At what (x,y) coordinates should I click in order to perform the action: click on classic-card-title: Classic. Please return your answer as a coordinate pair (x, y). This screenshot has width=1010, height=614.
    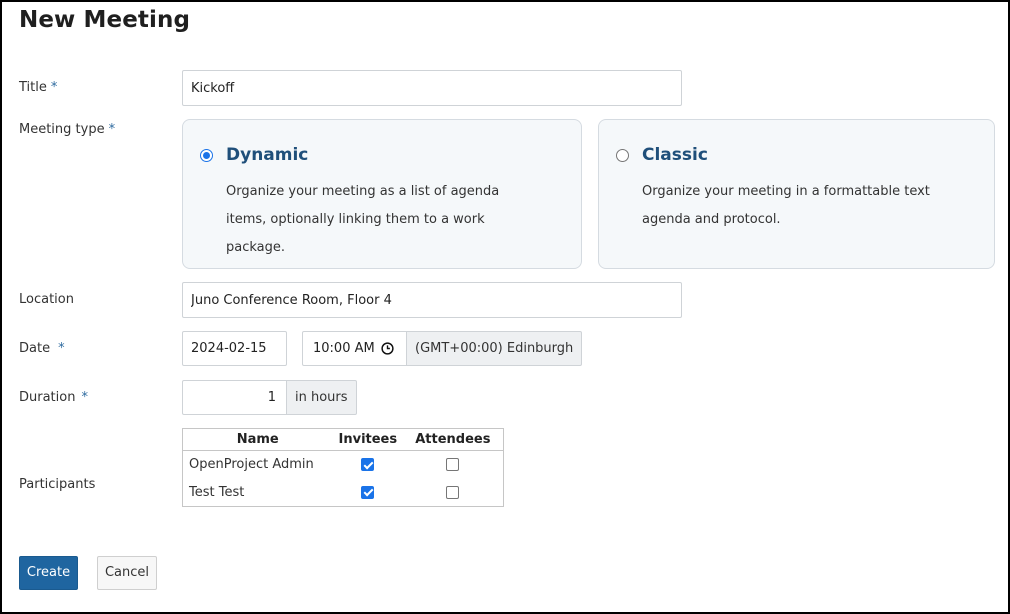
    Looking at the image, I should click on (675, 155).